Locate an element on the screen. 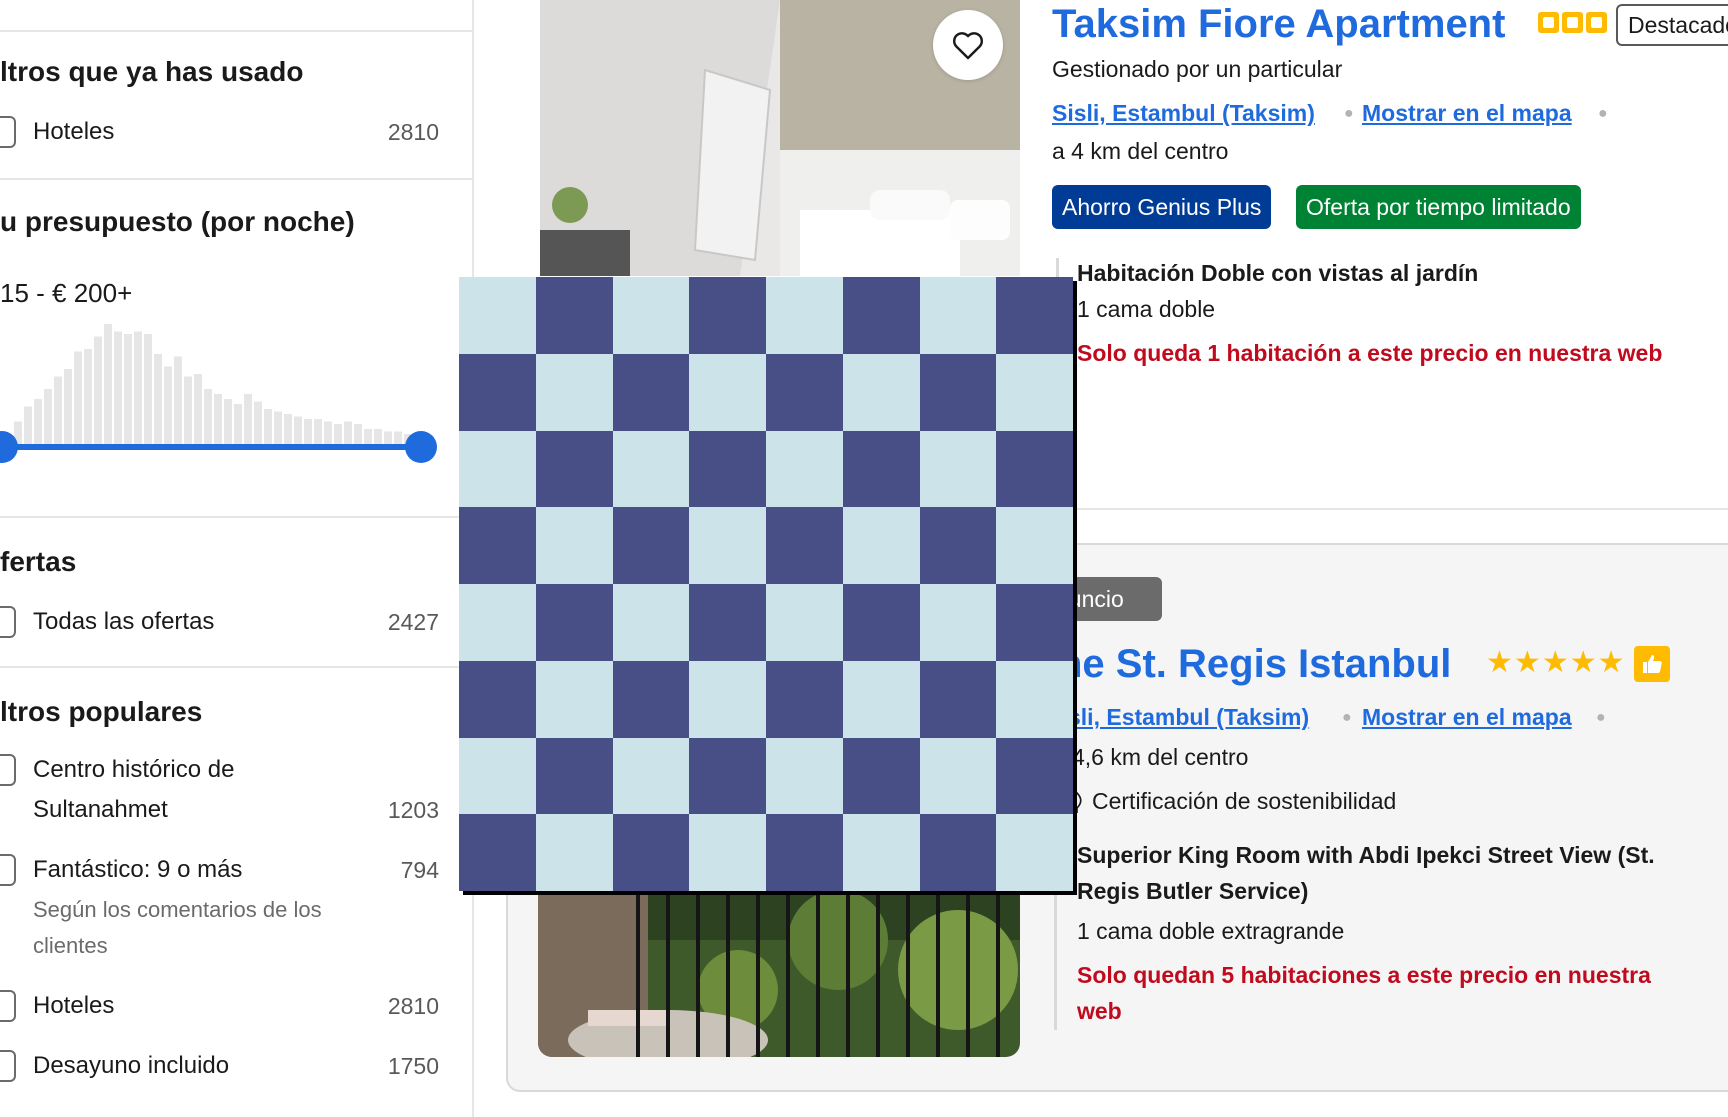 Image resolution: width=1728 pixels, height=1117 pixels. hotel-photo is located at coordinates (779, 968).